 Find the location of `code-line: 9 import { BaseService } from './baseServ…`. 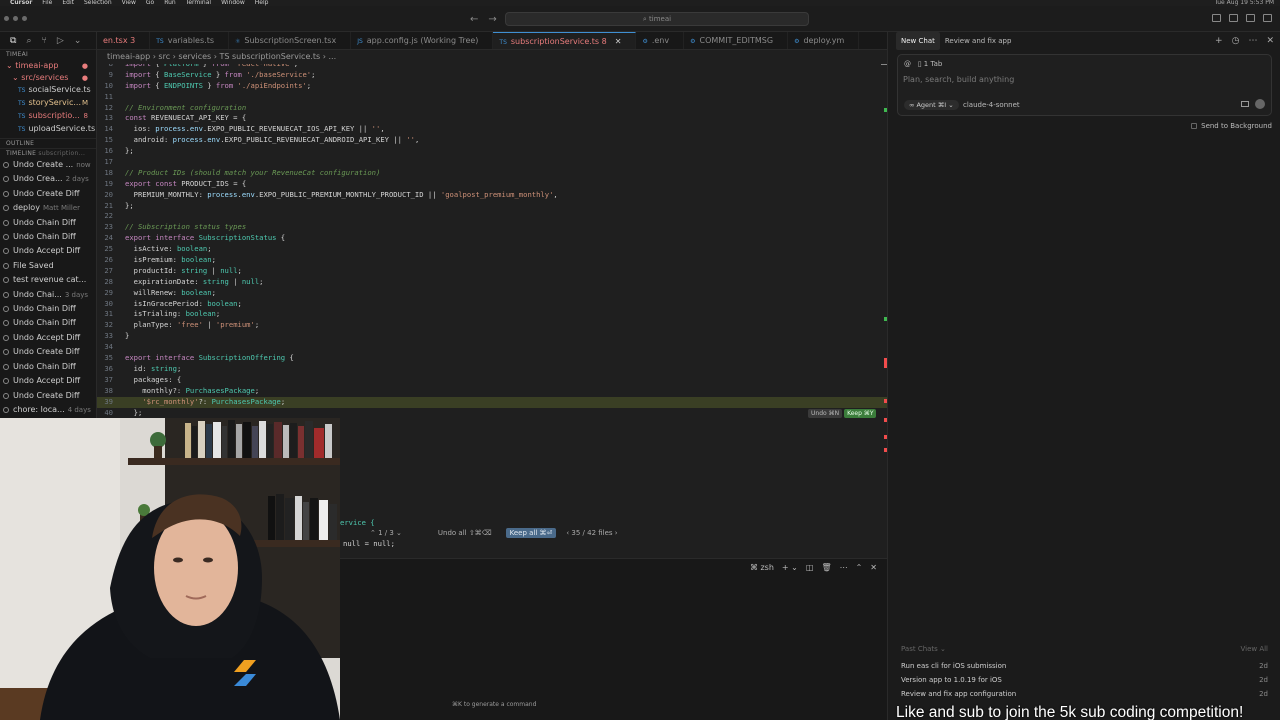

code-line: 9 import { BaseService } from './baseServ… is located at coordinates (492, 75).